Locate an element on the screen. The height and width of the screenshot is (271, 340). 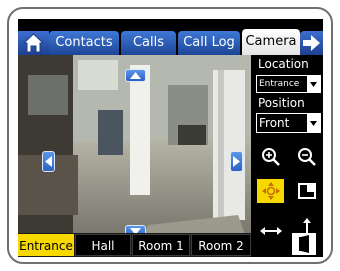
door-icon is located at coordinates (304, 244).